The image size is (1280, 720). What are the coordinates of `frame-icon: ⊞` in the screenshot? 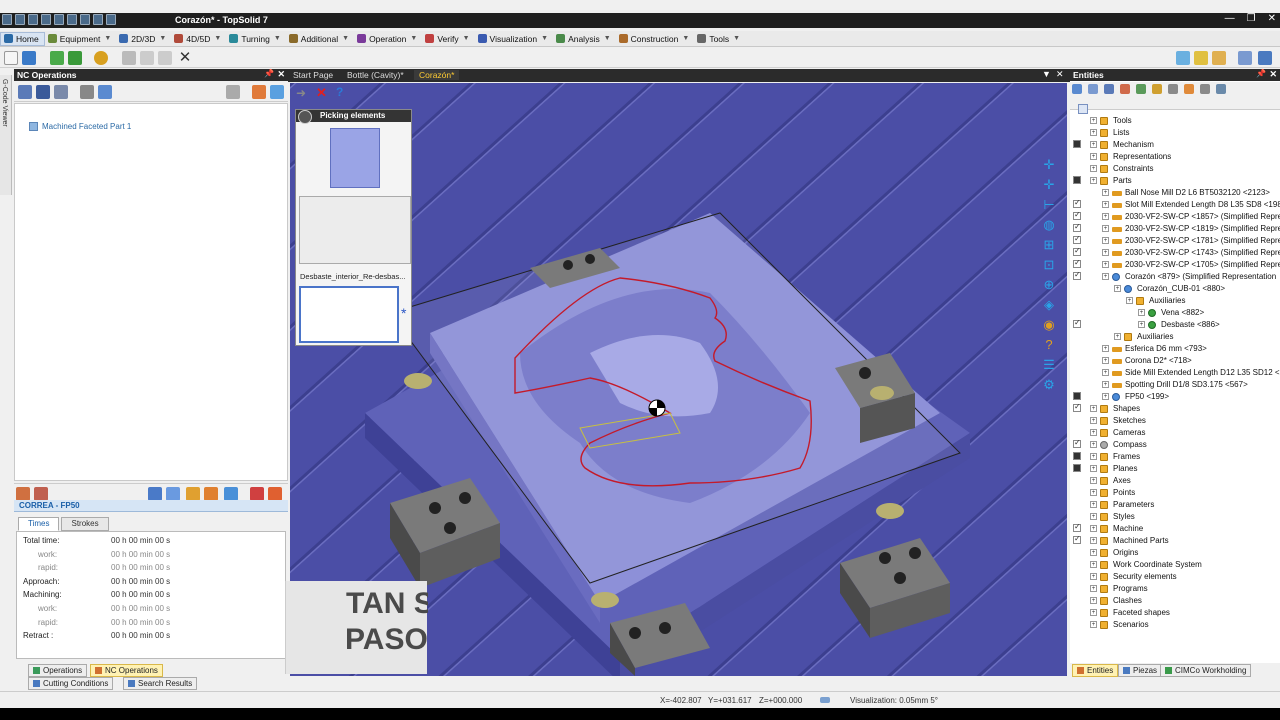 It's located at (1049, 245).